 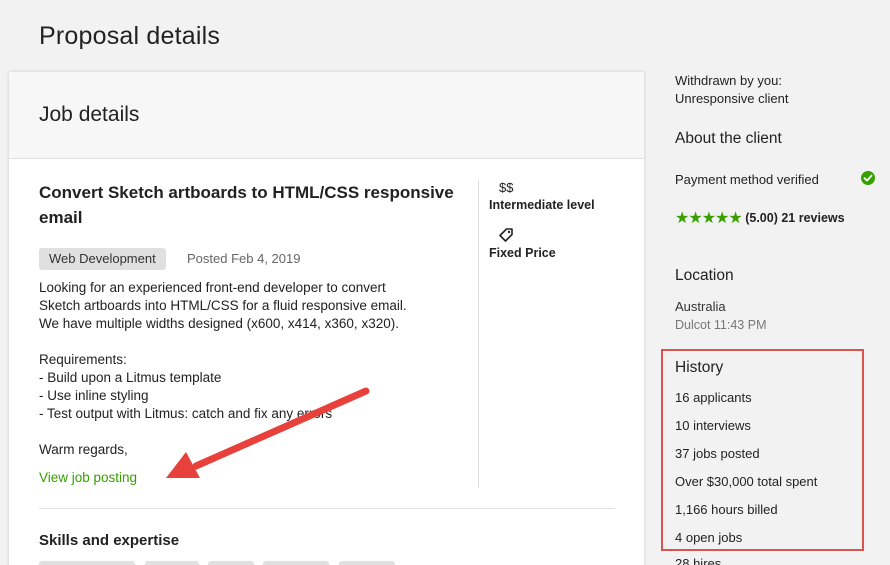 What do you see at coordinates (268, 432) in the screenshot?
I see `annotation-arrow` at bounding box center [268, 432].